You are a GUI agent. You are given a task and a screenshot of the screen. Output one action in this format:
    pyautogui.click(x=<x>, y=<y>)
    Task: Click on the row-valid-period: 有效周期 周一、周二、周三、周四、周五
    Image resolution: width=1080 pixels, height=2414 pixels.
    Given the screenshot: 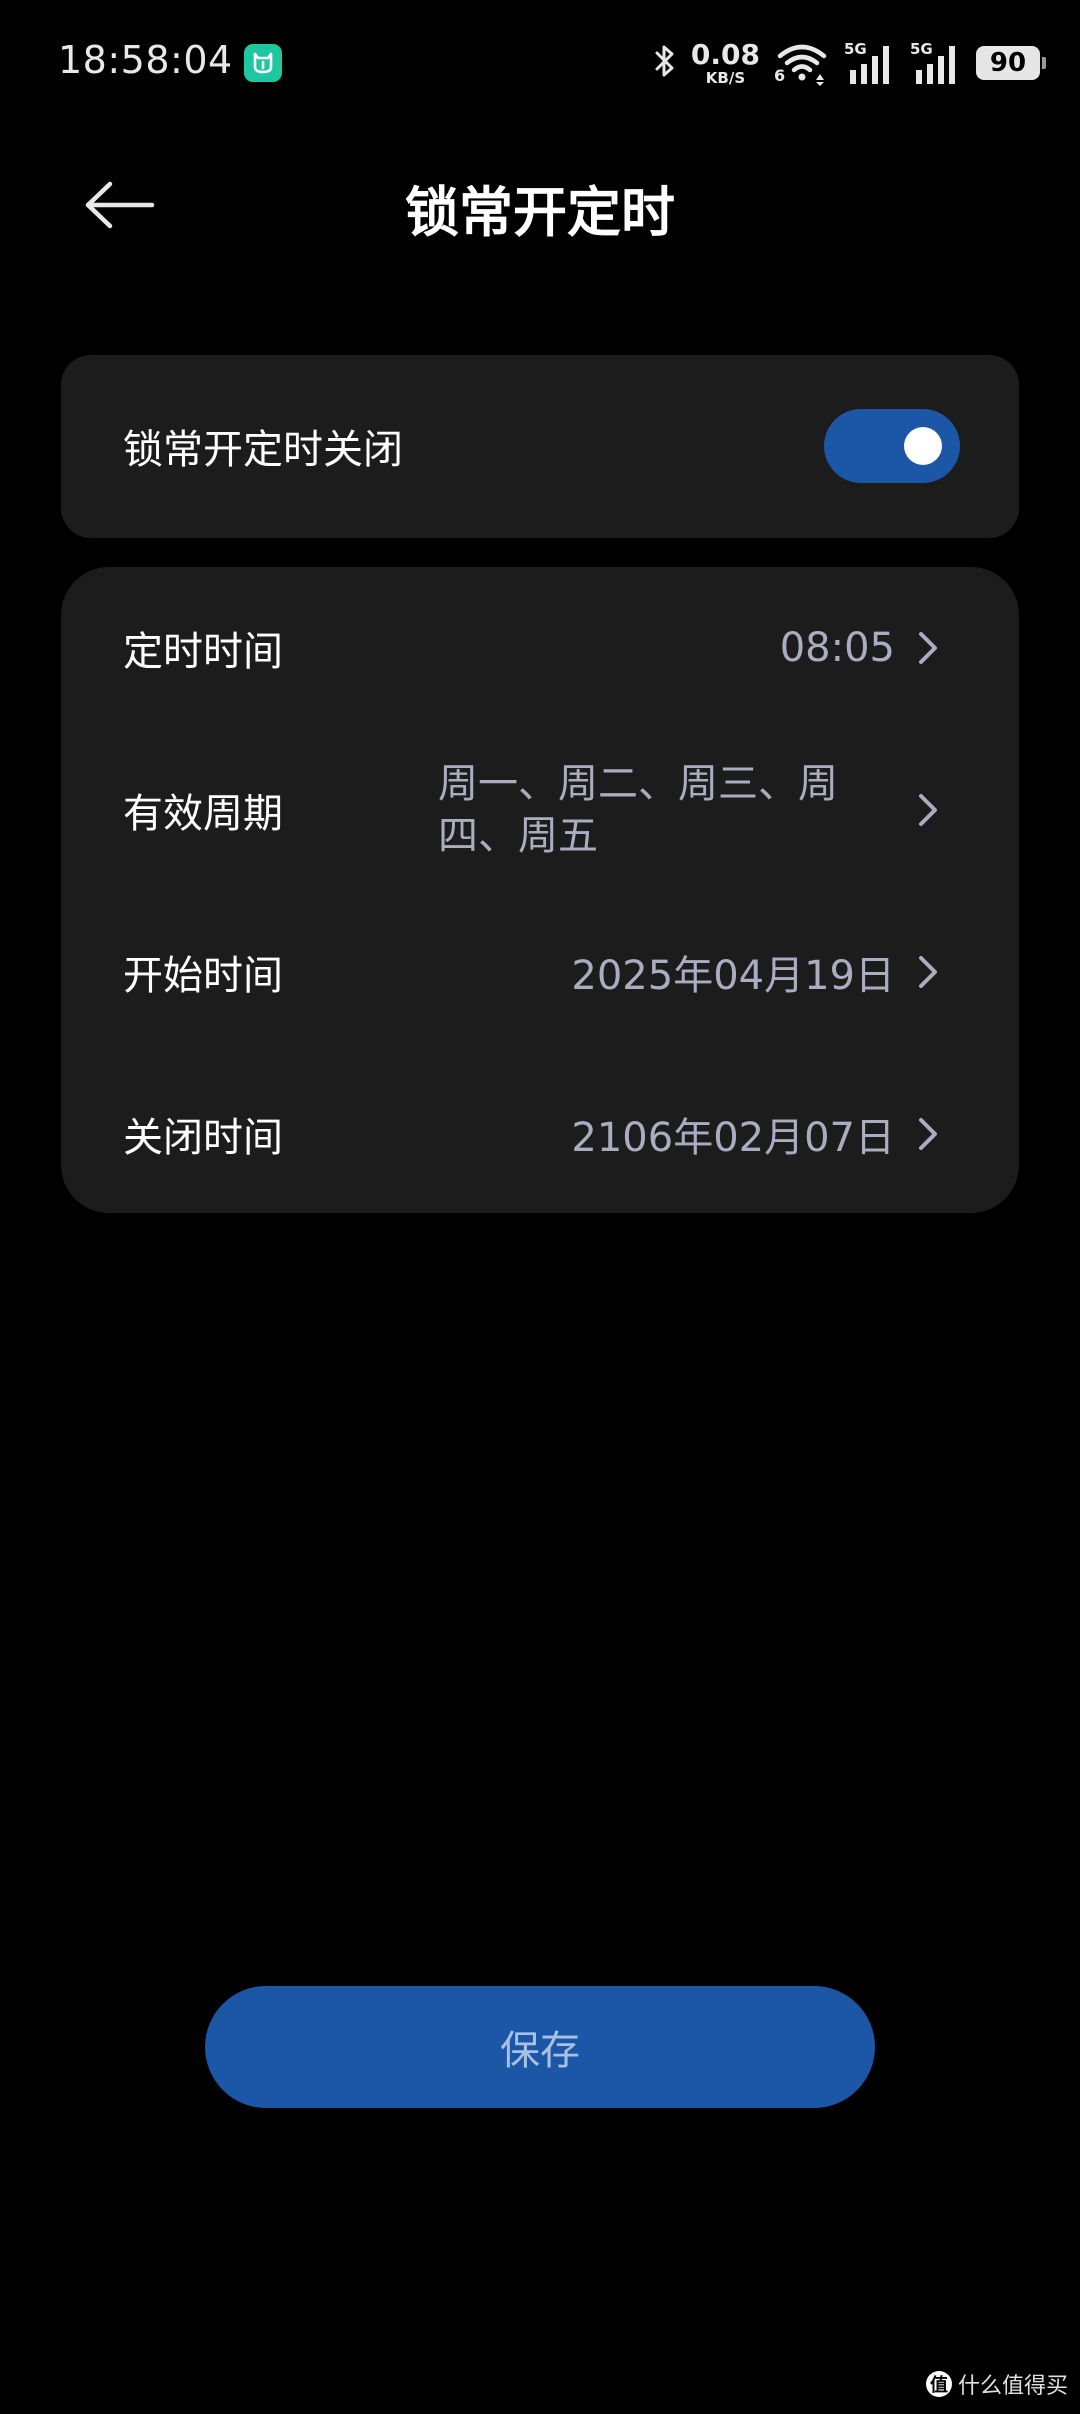 What is the action you would take?
    pyautogui.click(x=540, y=810)
    